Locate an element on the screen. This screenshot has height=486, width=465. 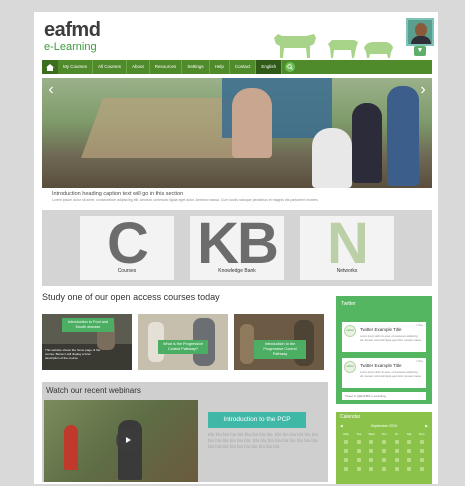
section-tiles: C Courses KB Knowledge Bank N Networks is located at coordinates (237, 248).